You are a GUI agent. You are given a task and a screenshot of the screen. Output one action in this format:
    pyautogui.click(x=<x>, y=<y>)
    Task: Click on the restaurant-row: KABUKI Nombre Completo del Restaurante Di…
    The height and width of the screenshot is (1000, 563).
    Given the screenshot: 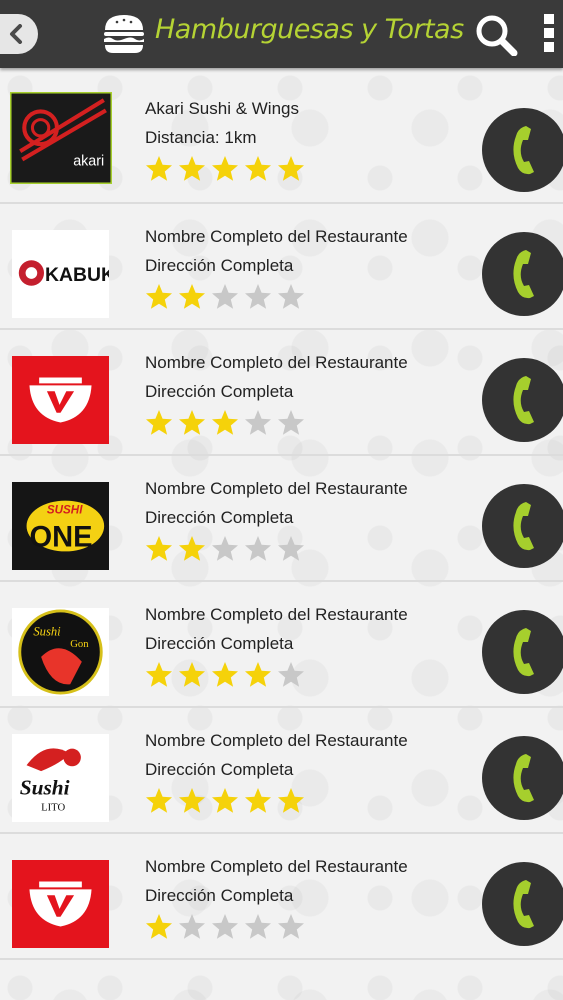 What is the action you would take?
    pyautogui.click(x=281, y=267)
    